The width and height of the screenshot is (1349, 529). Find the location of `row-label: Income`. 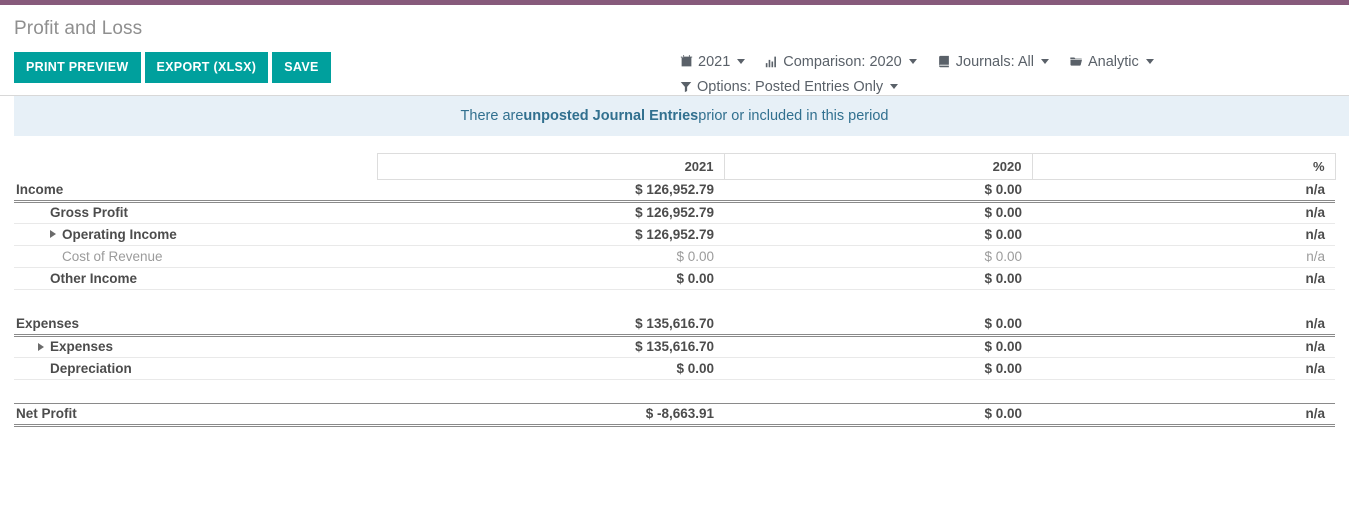

row-label: Income is located at coordinates (39, 189).